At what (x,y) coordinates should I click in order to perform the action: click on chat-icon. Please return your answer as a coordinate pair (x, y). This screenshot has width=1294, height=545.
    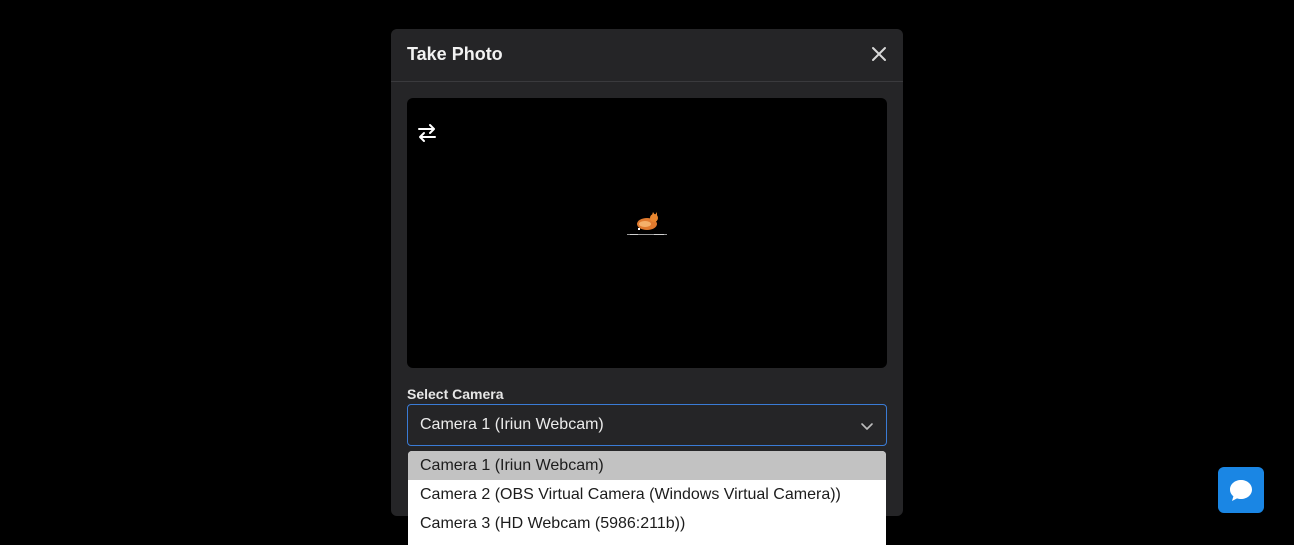
    Looking at the image, I should click on (1241, 490).